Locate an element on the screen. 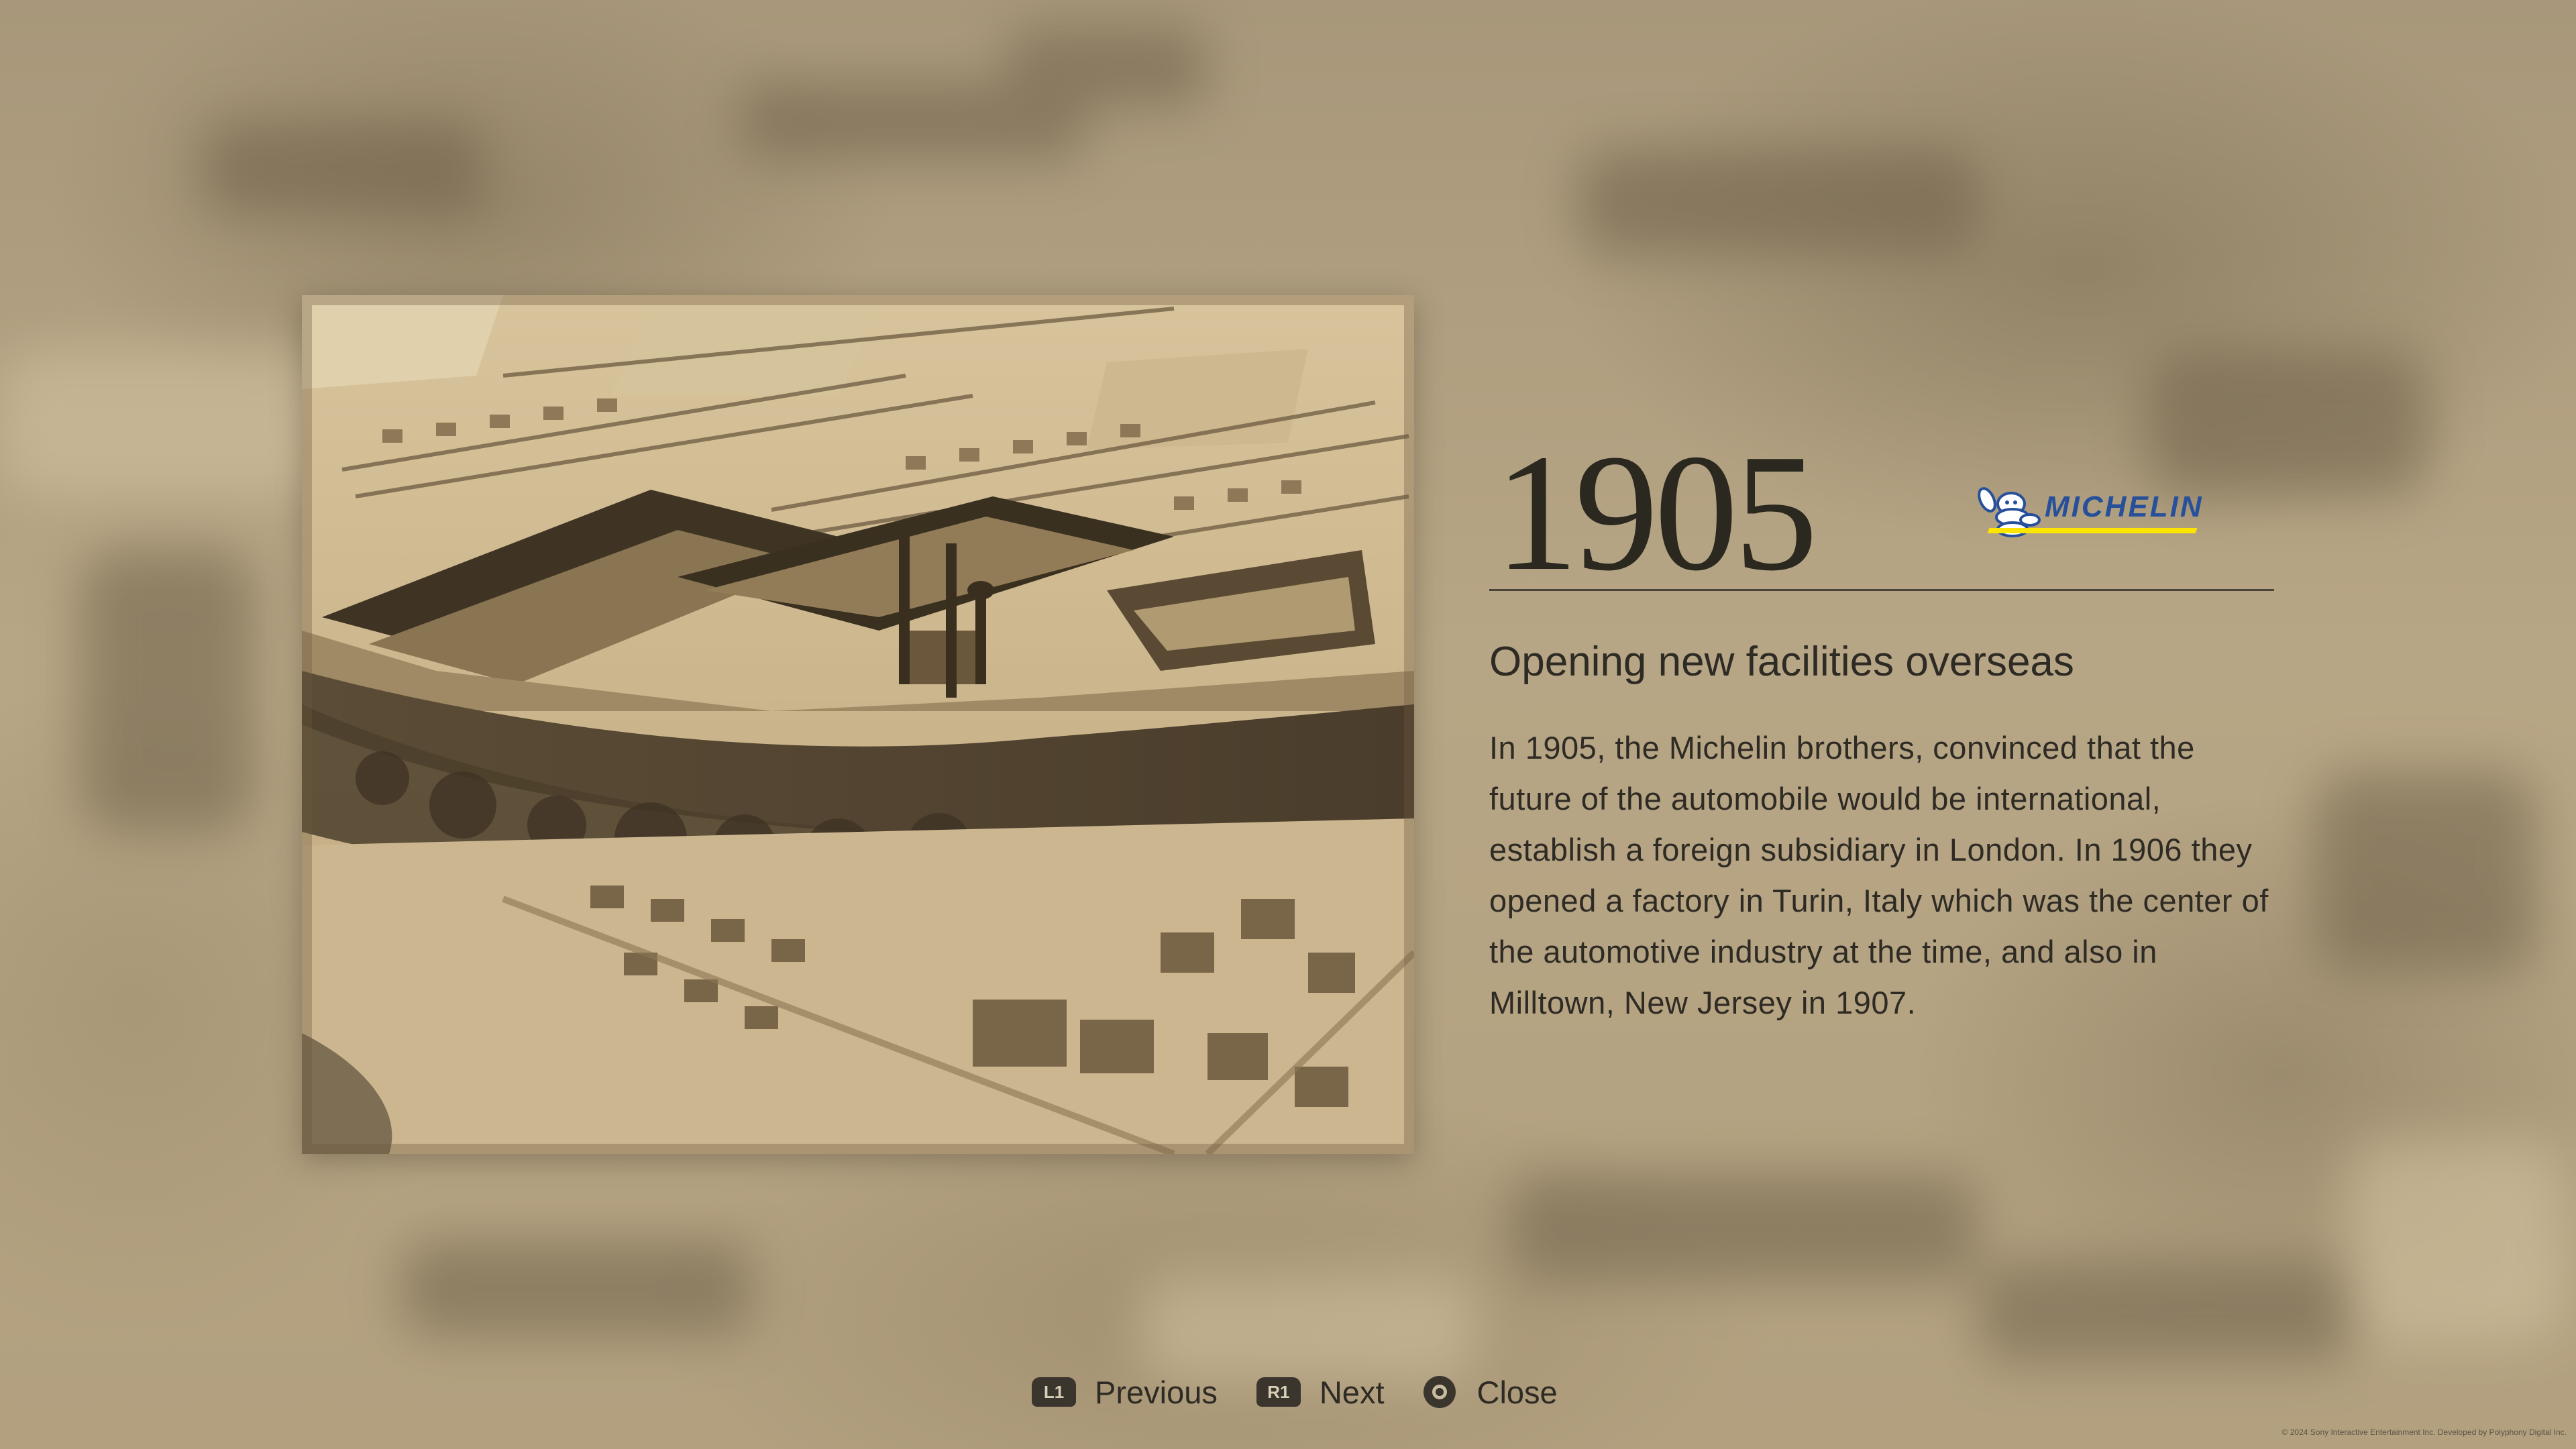 The width and height of the screenshot is (2576, 1449). r1-key-icon: R1 is located at coordinates (1278, 1392).